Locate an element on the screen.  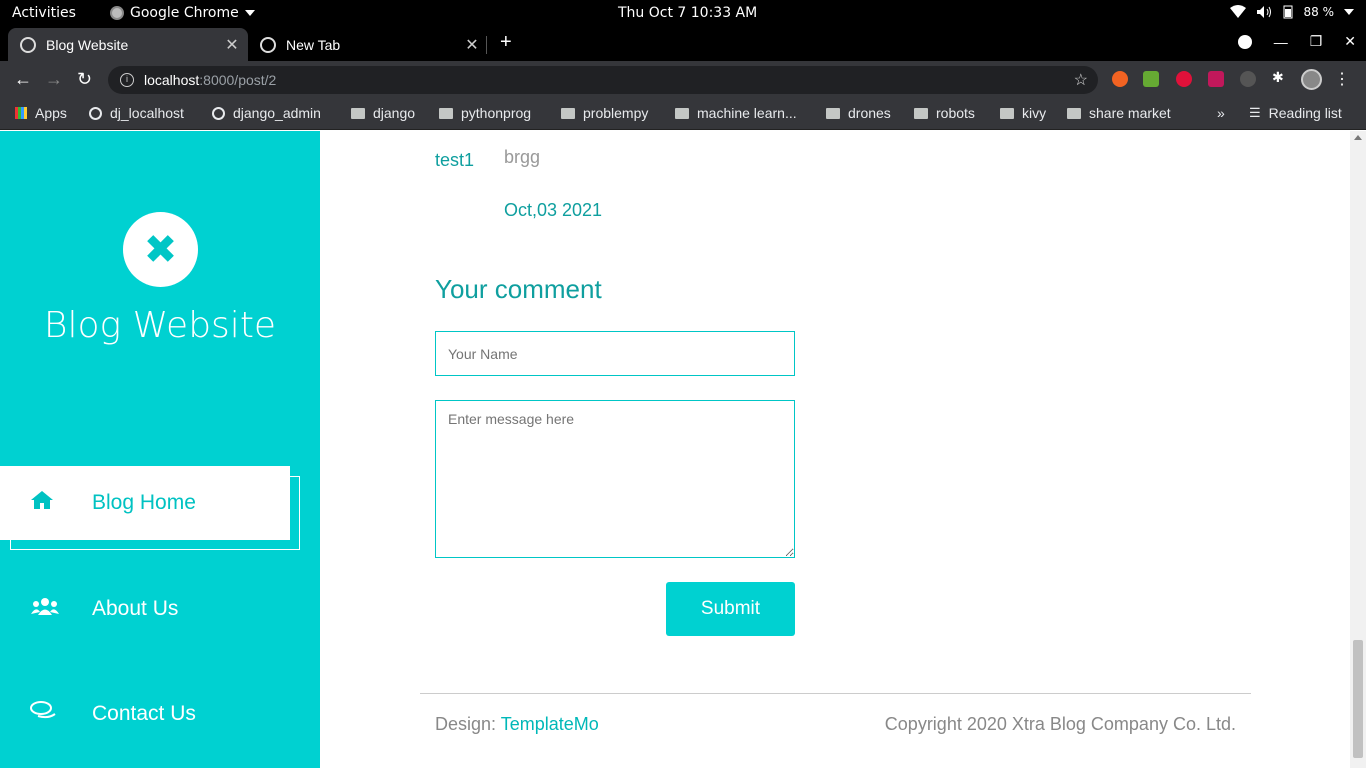
apps-grid-icon is located at coordinates (21, 113).